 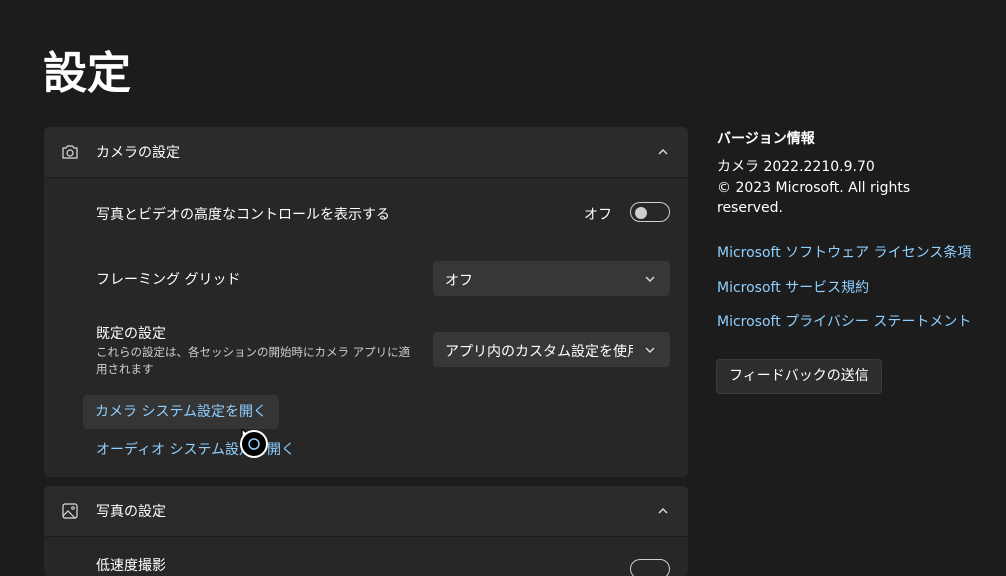 I want to click on photo-first-row: 低速度撮影, so click(x=366, y=556).